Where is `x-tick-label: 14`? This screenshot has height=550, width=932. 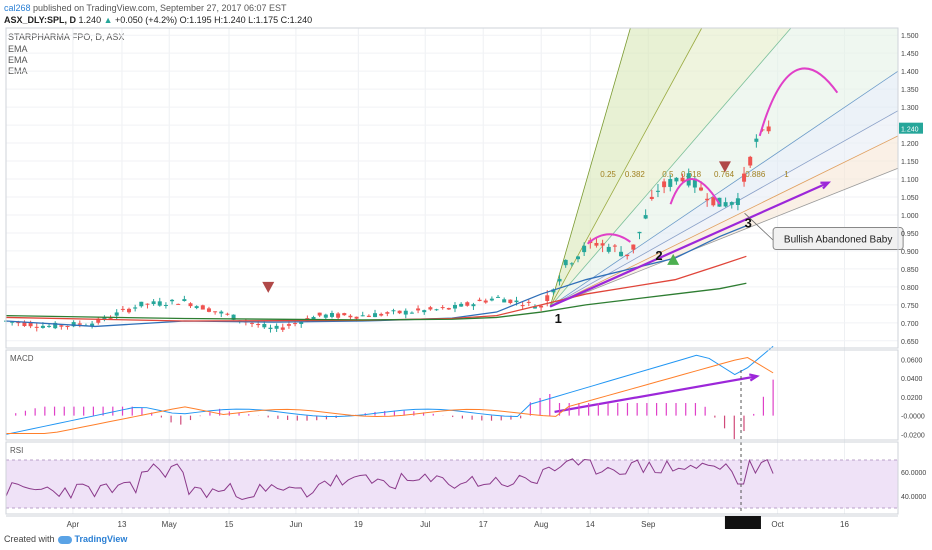
x-tick-label: 14 is located at coordinates (590, 524).